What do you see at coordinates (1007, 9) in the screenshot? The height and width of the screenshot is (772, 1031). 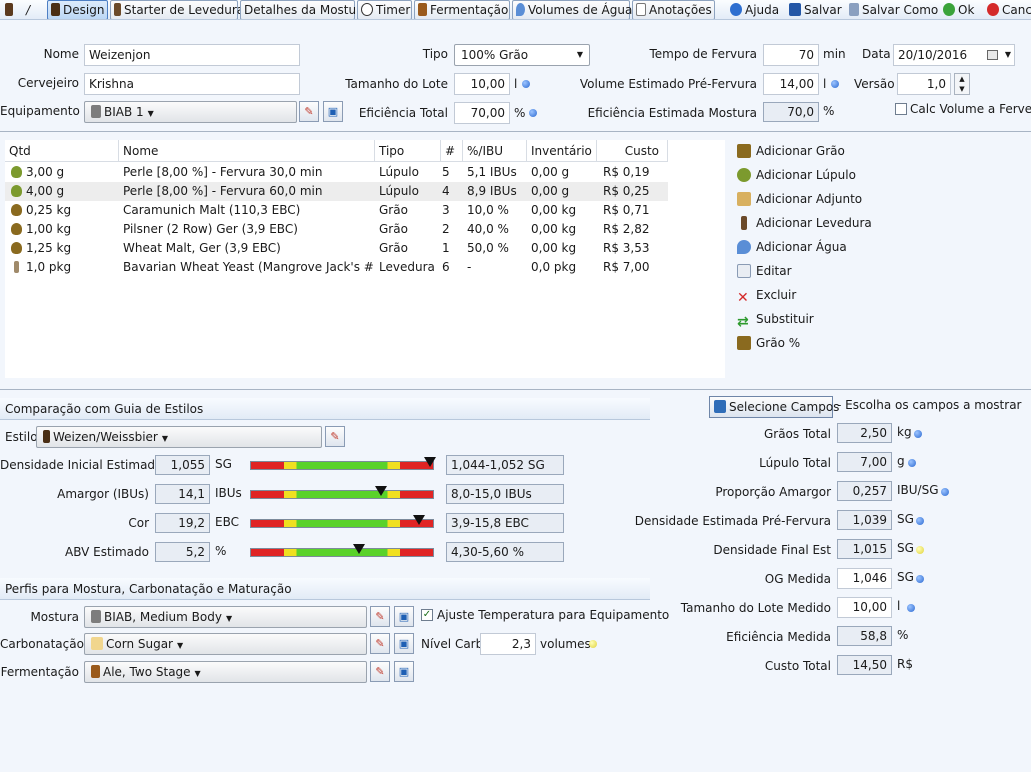 I see `cancel-button: Canc` at bounding box center [1007, 9].